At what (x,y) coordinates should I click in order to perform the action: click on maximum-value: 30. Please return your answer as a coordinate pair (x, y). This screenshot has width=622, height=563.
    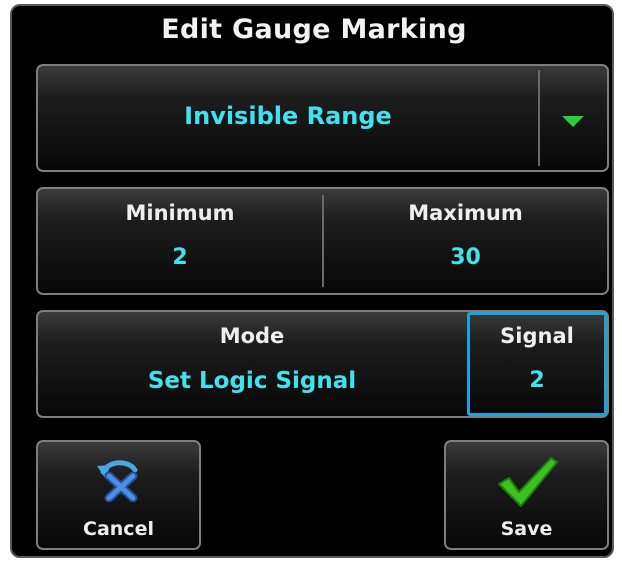
    Looking at the image, I should click on (465, 257).